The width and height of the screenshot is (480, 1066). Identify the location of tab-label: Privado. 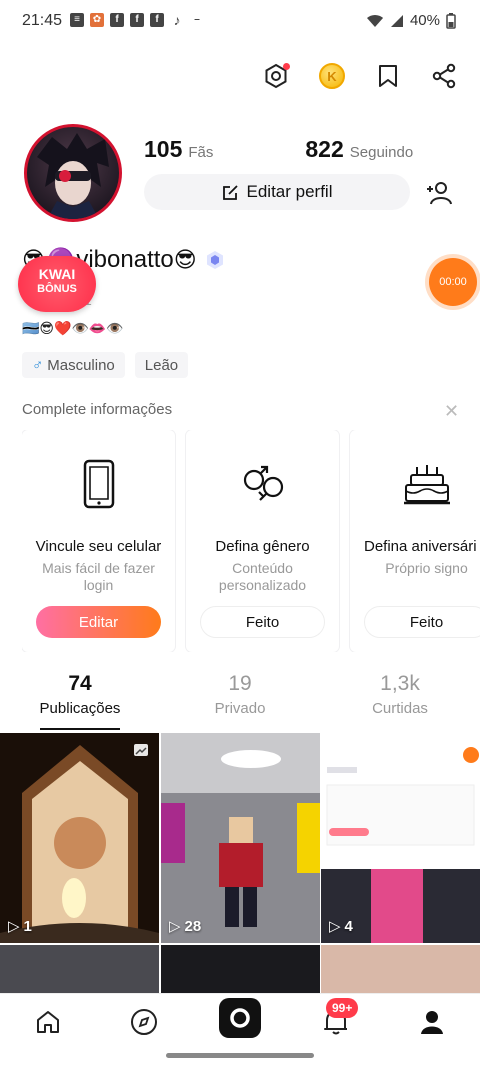
(240, 708).